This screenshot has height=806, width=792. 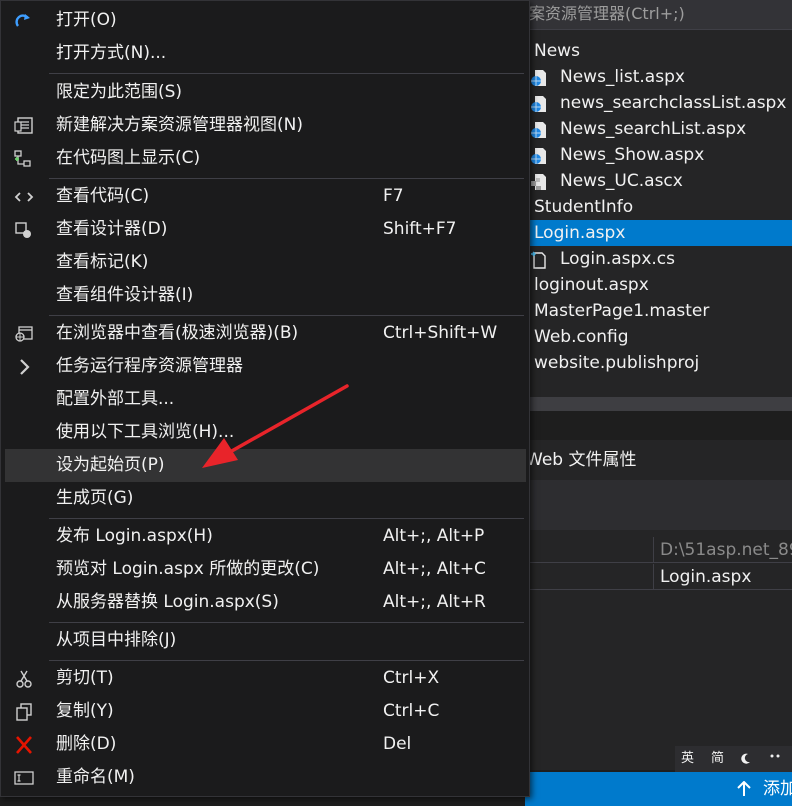 I want to click on status-add-to-source-control: 添加, so click(x=777, y=789).